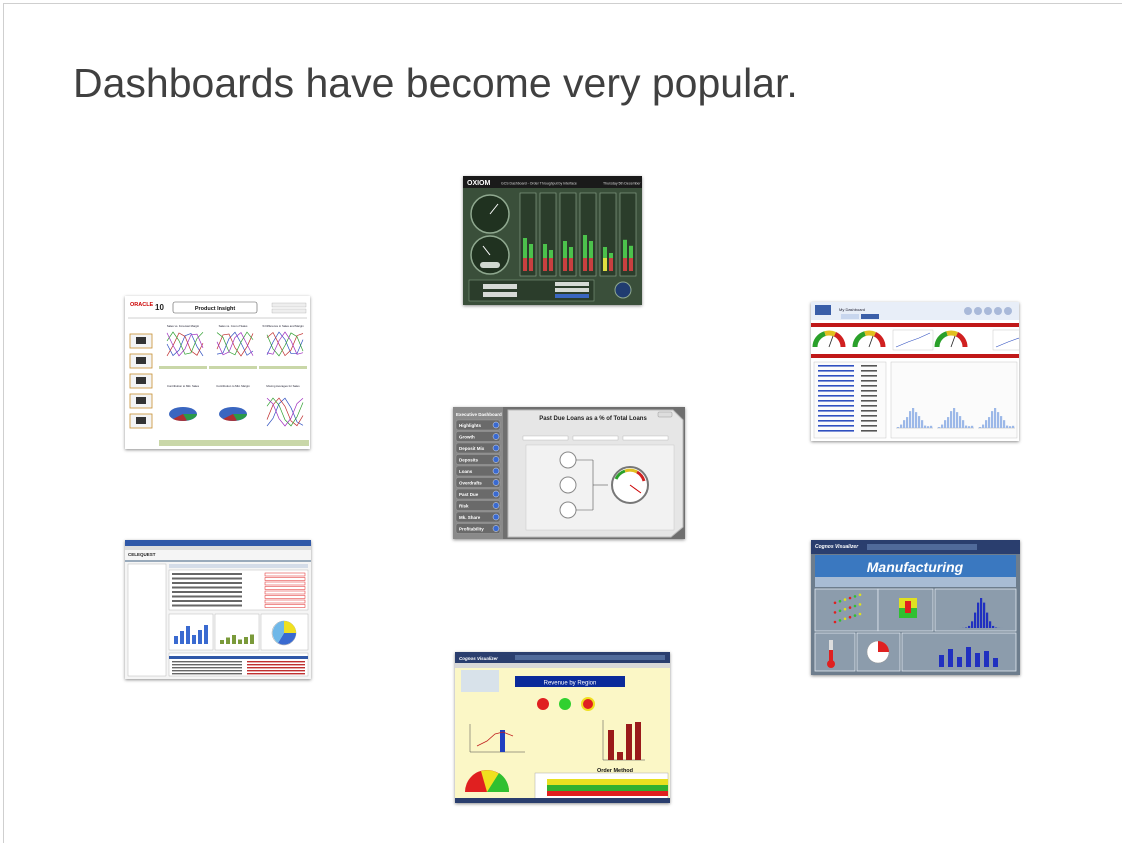 This screenshot has height=845, width=1124. Describe the element at coordinates (183, 386) in the screenshot. I see `oracle-chart-title: Contribution to Mkt. Sales` at that location.